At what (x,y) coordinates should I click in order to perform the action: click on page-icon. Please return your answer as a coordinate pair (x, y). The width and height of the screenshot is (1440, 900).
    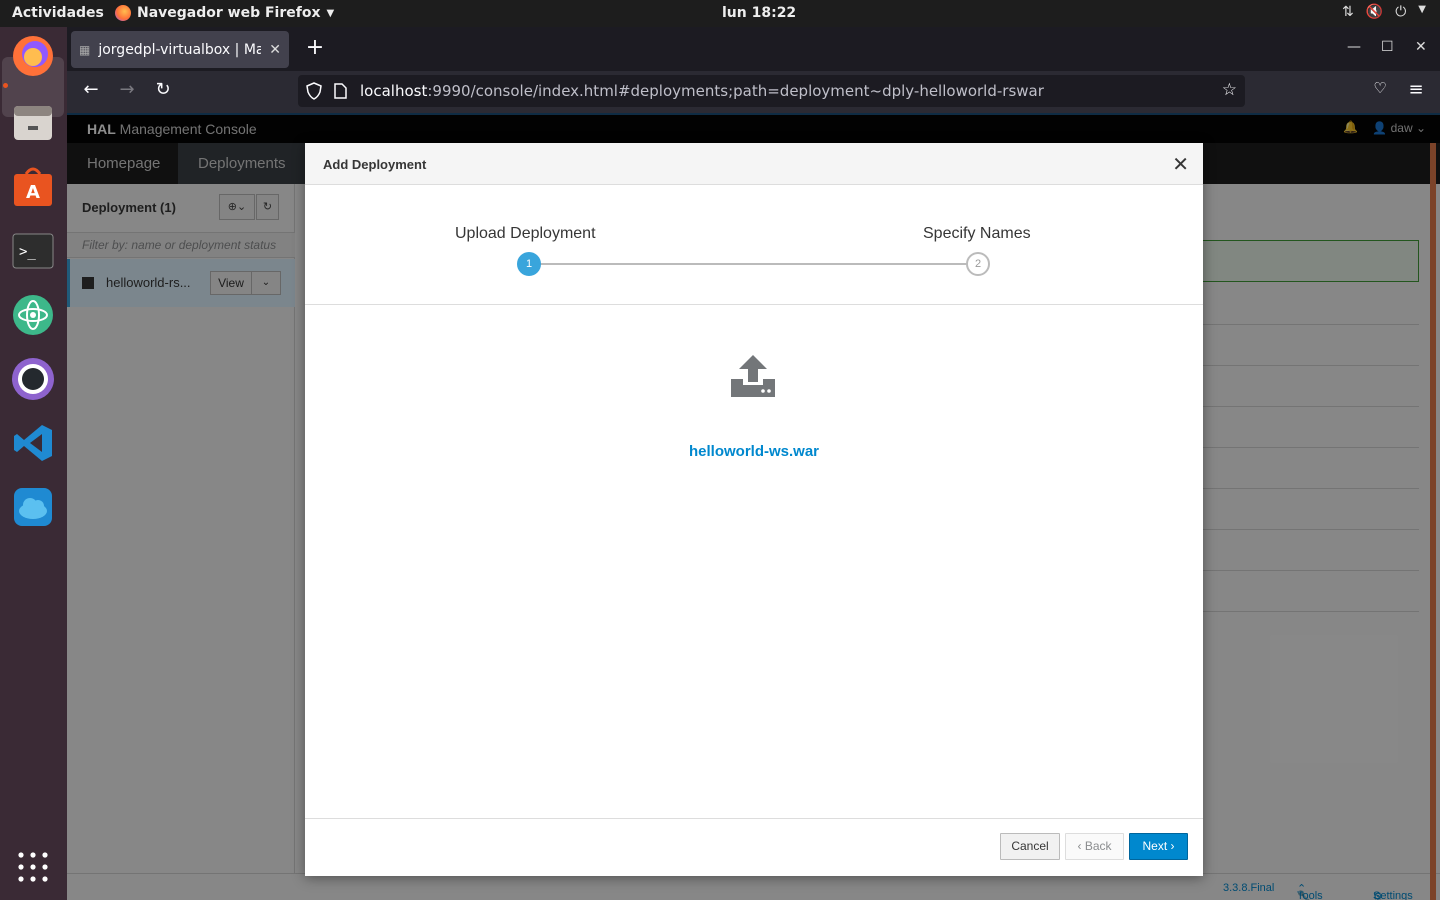
    Looking at the image, I should click on (340, 93).